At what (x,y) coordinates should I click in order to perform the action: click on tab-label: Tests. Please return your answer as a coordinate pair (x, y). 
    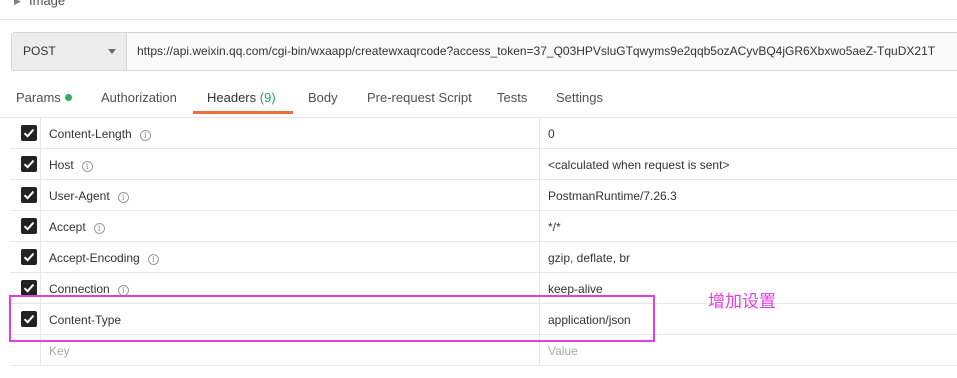
    Looking at the image, I should click on (512, 97).